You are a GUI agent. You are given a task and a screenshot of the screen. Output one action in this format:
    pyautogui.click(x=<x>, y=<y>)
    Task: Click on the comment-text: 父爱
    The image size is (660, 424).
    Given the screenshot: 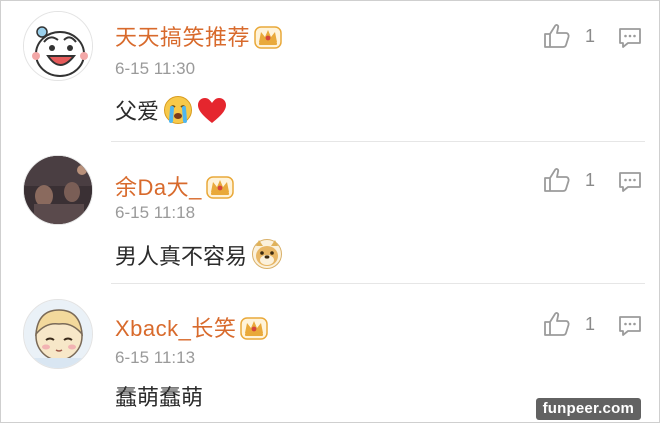 What is the action you would take?
    pyautogui.click(x=171, y=113)
    